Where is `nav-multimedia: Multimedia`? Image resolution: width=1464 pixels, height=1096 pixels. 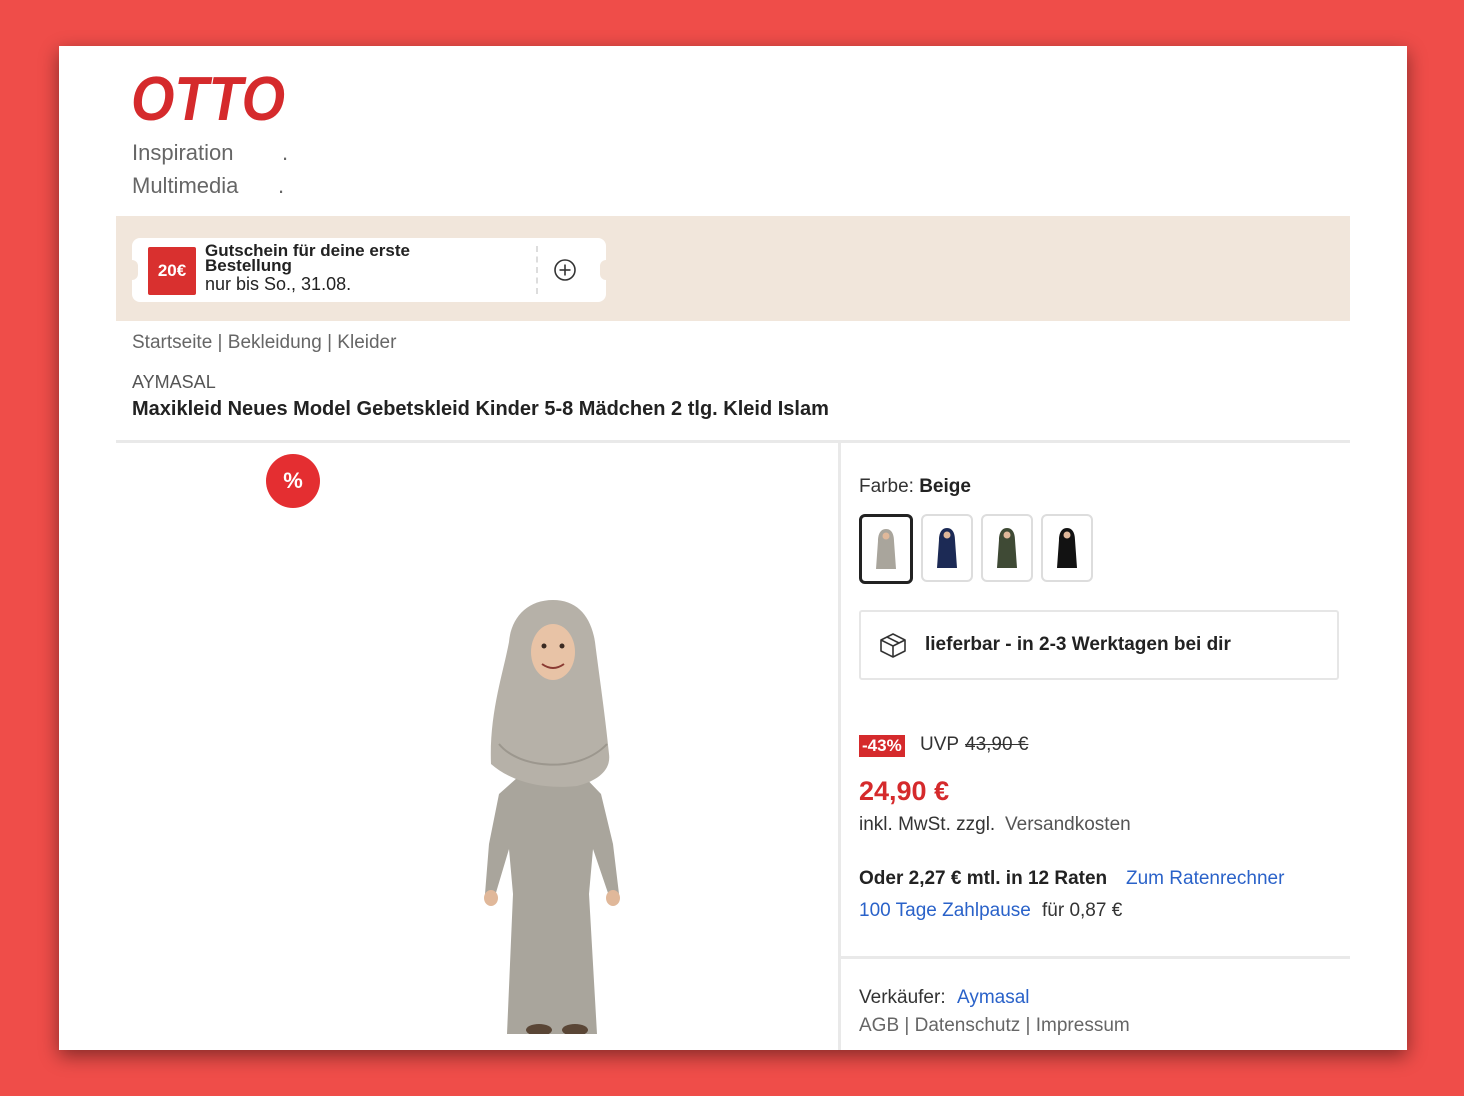
nav-multimedia: Multimedia is located at coordinates (185, 186).